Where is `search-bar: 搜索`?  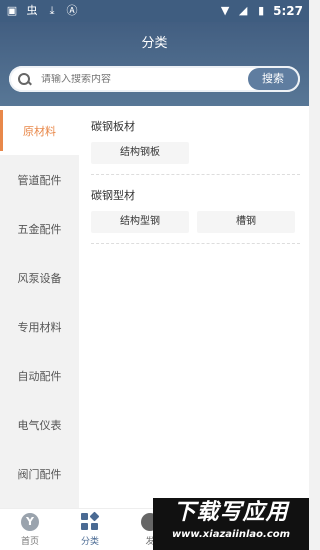 search-bar: 搜索 is located at coordinates (154, 79).